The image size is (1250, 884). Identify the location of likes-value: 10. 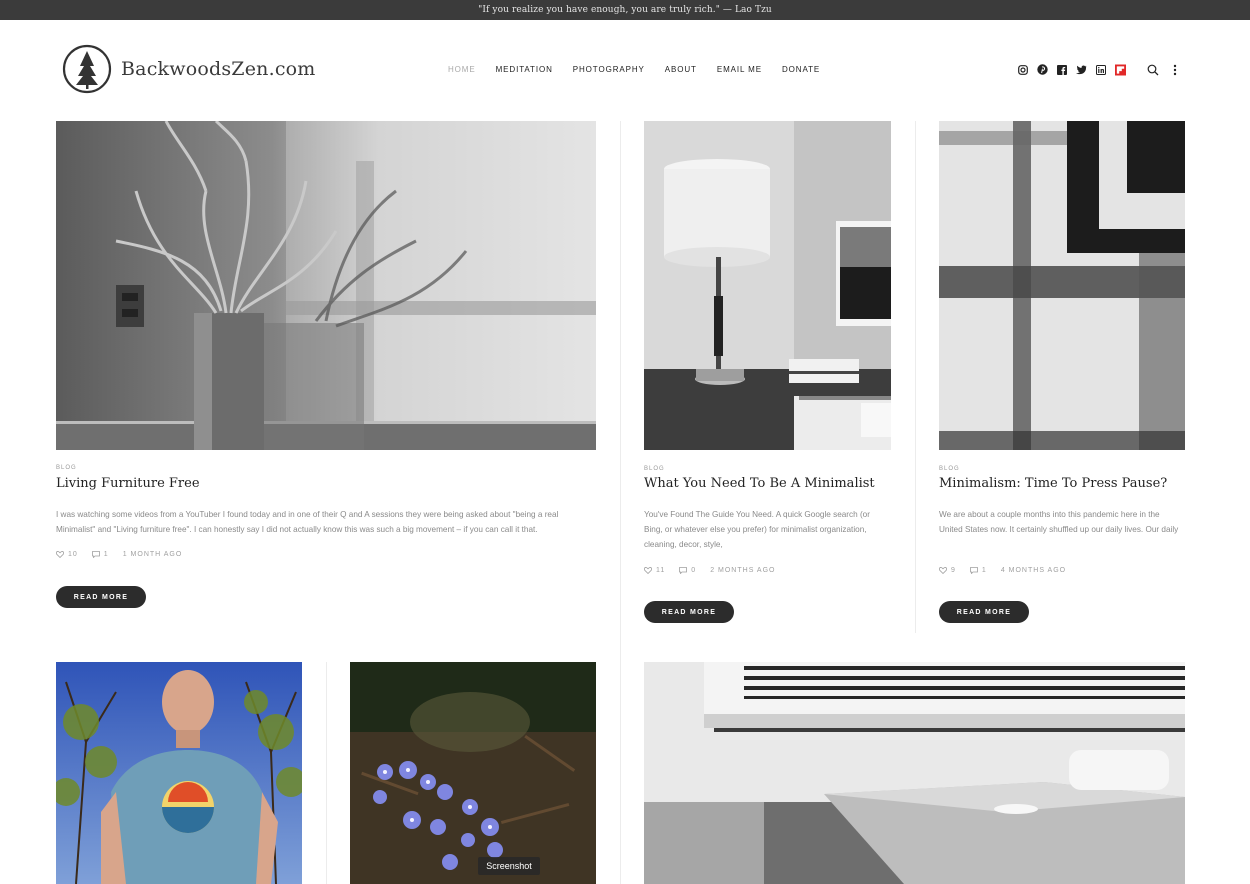
(73, 554).